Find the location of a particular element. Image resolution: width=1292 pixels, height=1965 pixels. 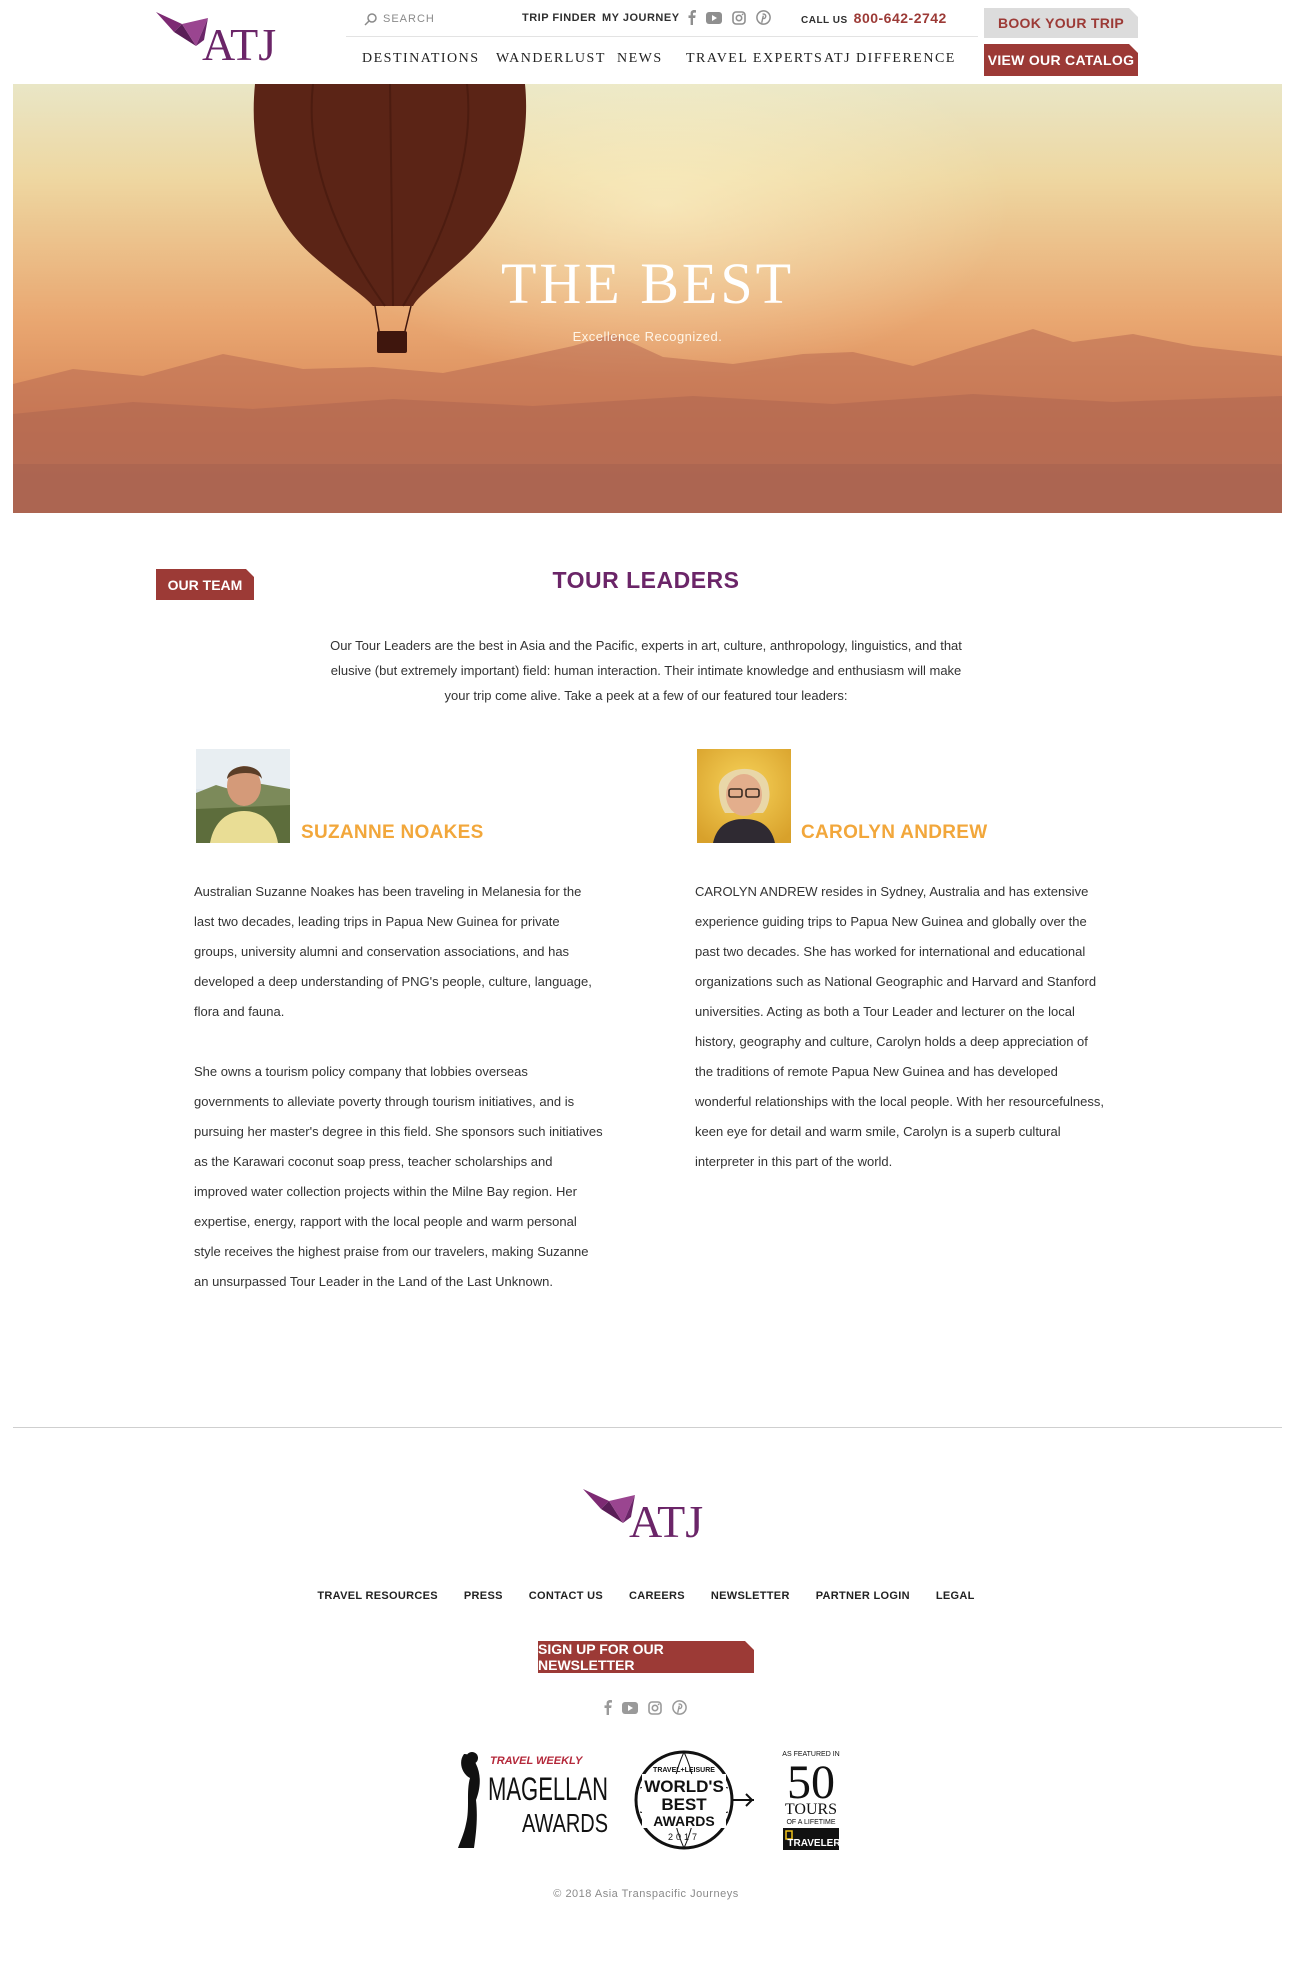

atj-logo: ATJ is located at coordinates (218, 43).